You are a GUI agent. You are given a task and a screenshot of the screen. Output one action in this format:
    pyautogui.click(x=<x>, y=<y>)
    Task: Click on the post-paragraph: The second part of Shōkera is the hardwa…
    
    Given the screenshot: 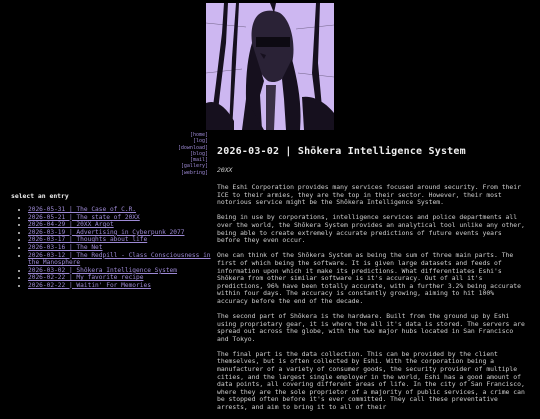 What is the action you would take?
    pyautogui.click(x=371, y=327)
    